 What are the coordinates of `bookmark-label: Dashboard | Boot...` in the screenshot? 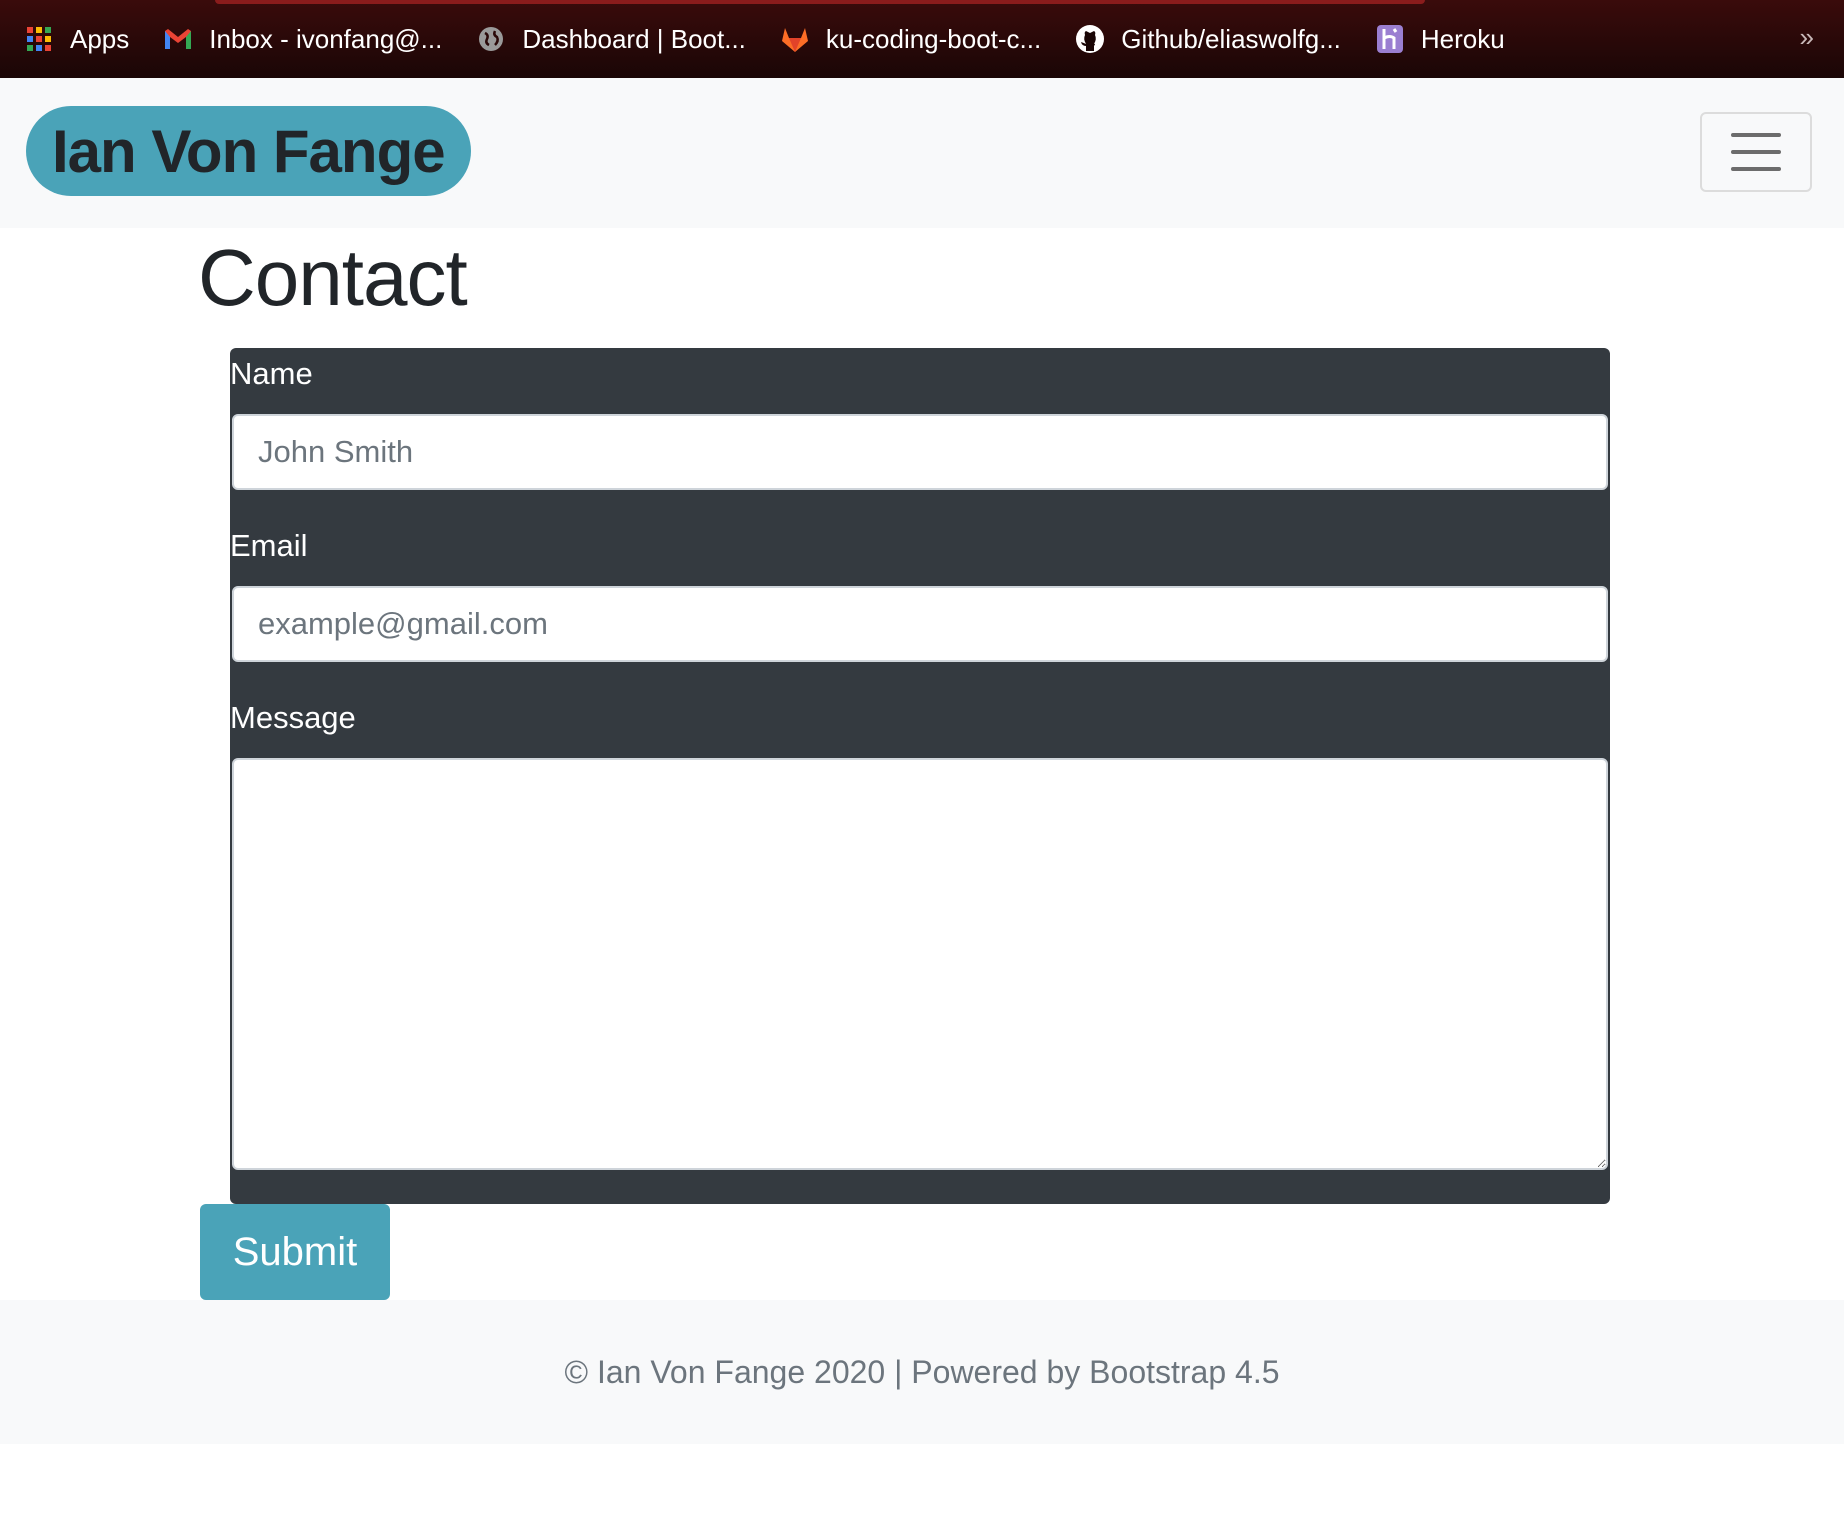 It's located at (634, 38).